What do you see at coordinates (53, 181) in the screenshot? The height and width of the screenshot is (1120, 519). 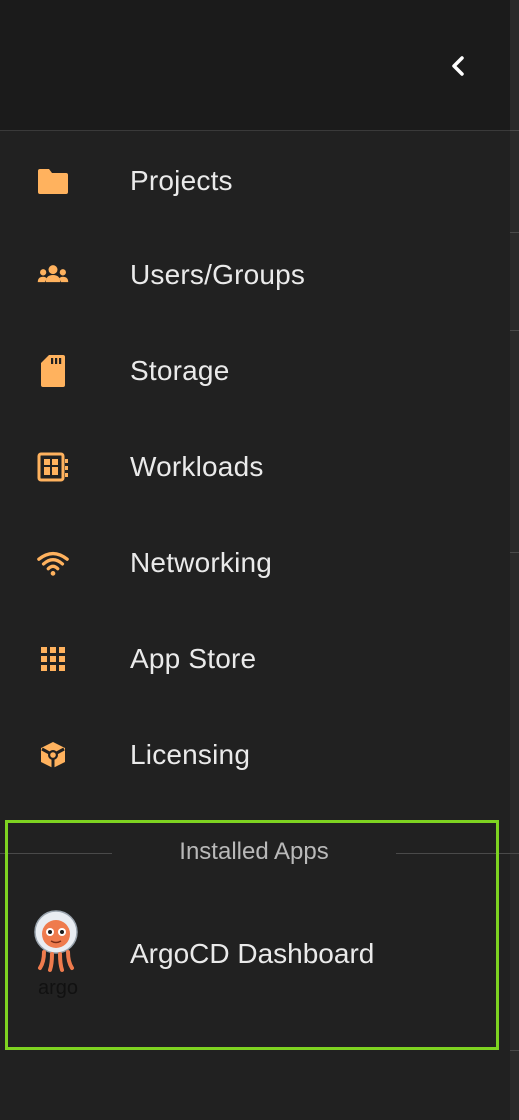 I see `folder-icon` at bounding box center [53, 181].